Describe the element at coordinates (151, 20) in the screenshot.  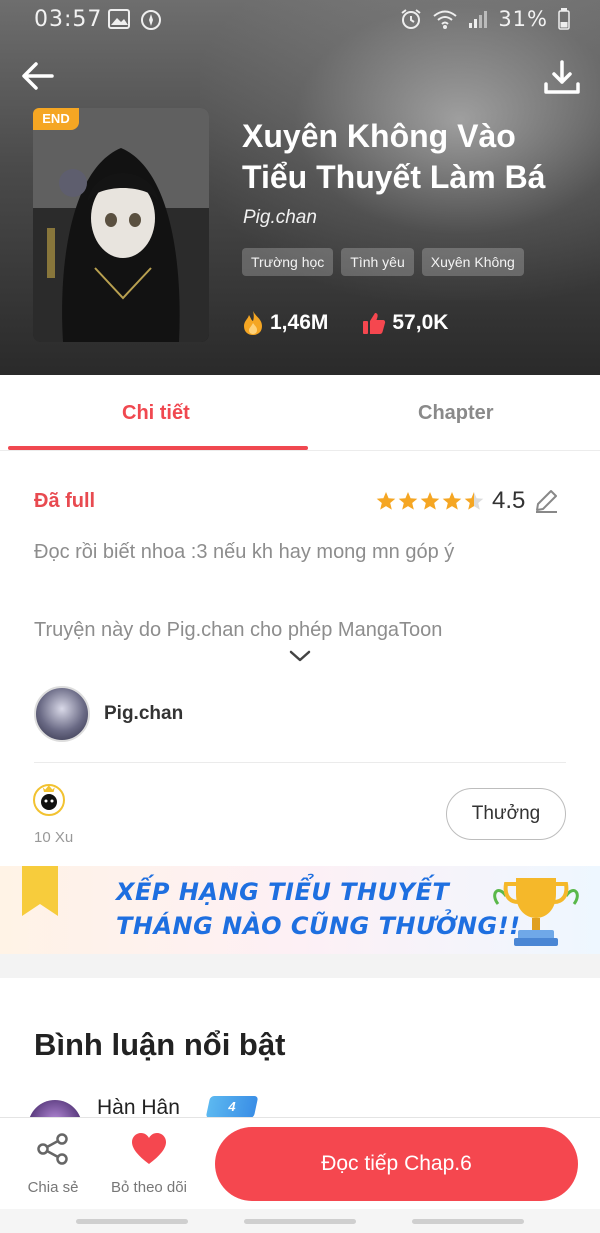
I see `compass-icon` at that location.